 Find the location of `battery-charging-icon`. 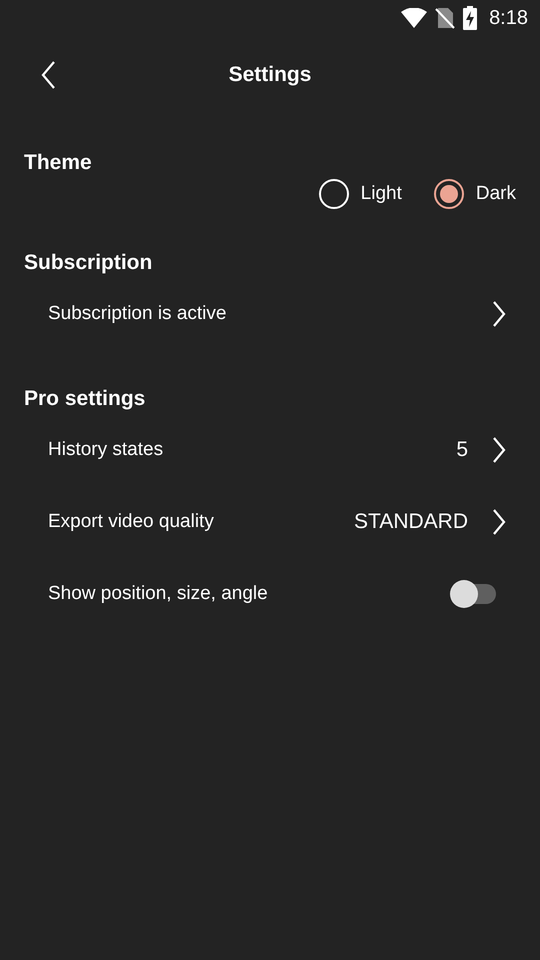

battery-charging-icon is located at coordinates (470, 18).